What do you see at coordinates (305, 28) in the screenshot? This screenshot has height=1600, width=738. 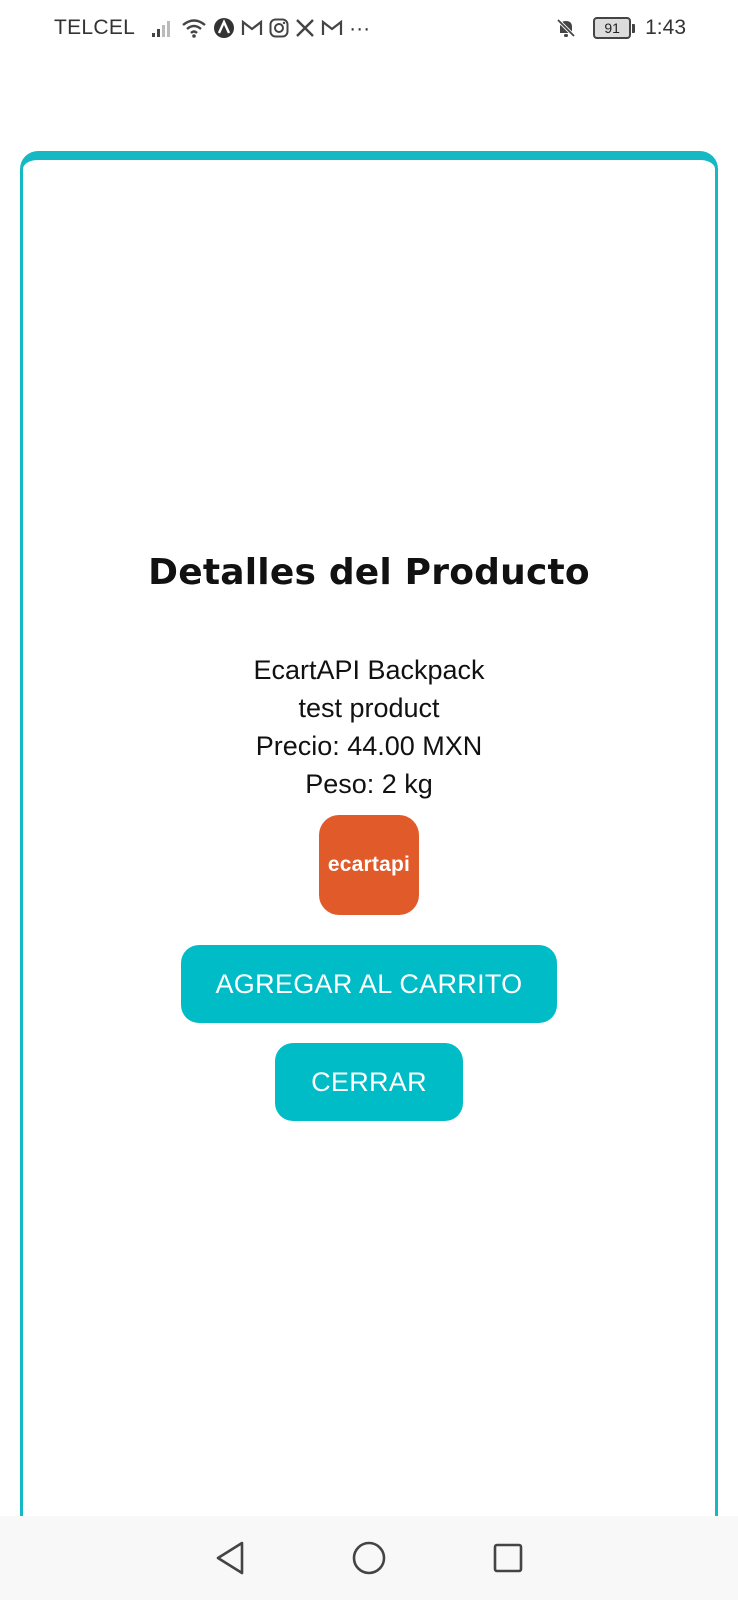 I see `x-icon` at bounding box center [305, 28].